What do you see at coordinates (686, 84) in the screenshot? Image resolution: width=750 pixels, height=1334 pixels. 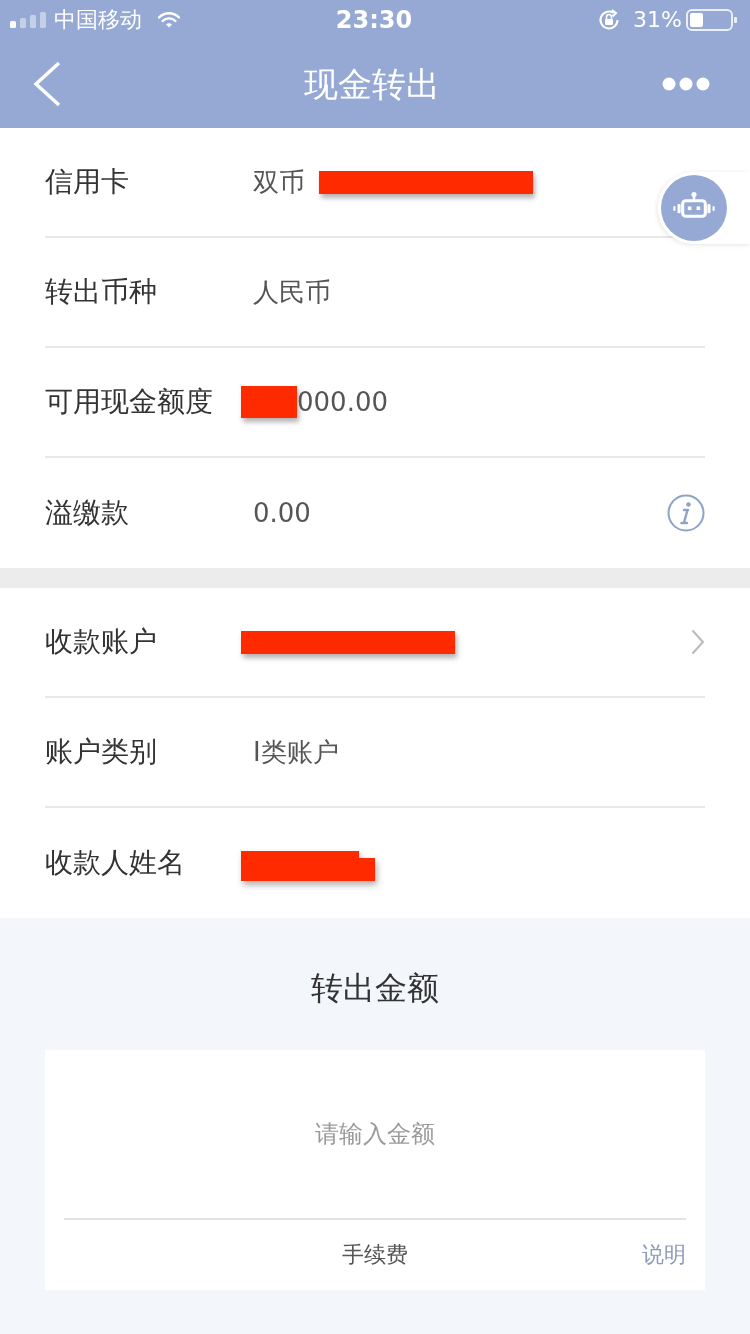 I see `more-icon` at bounding box center [686, 84].